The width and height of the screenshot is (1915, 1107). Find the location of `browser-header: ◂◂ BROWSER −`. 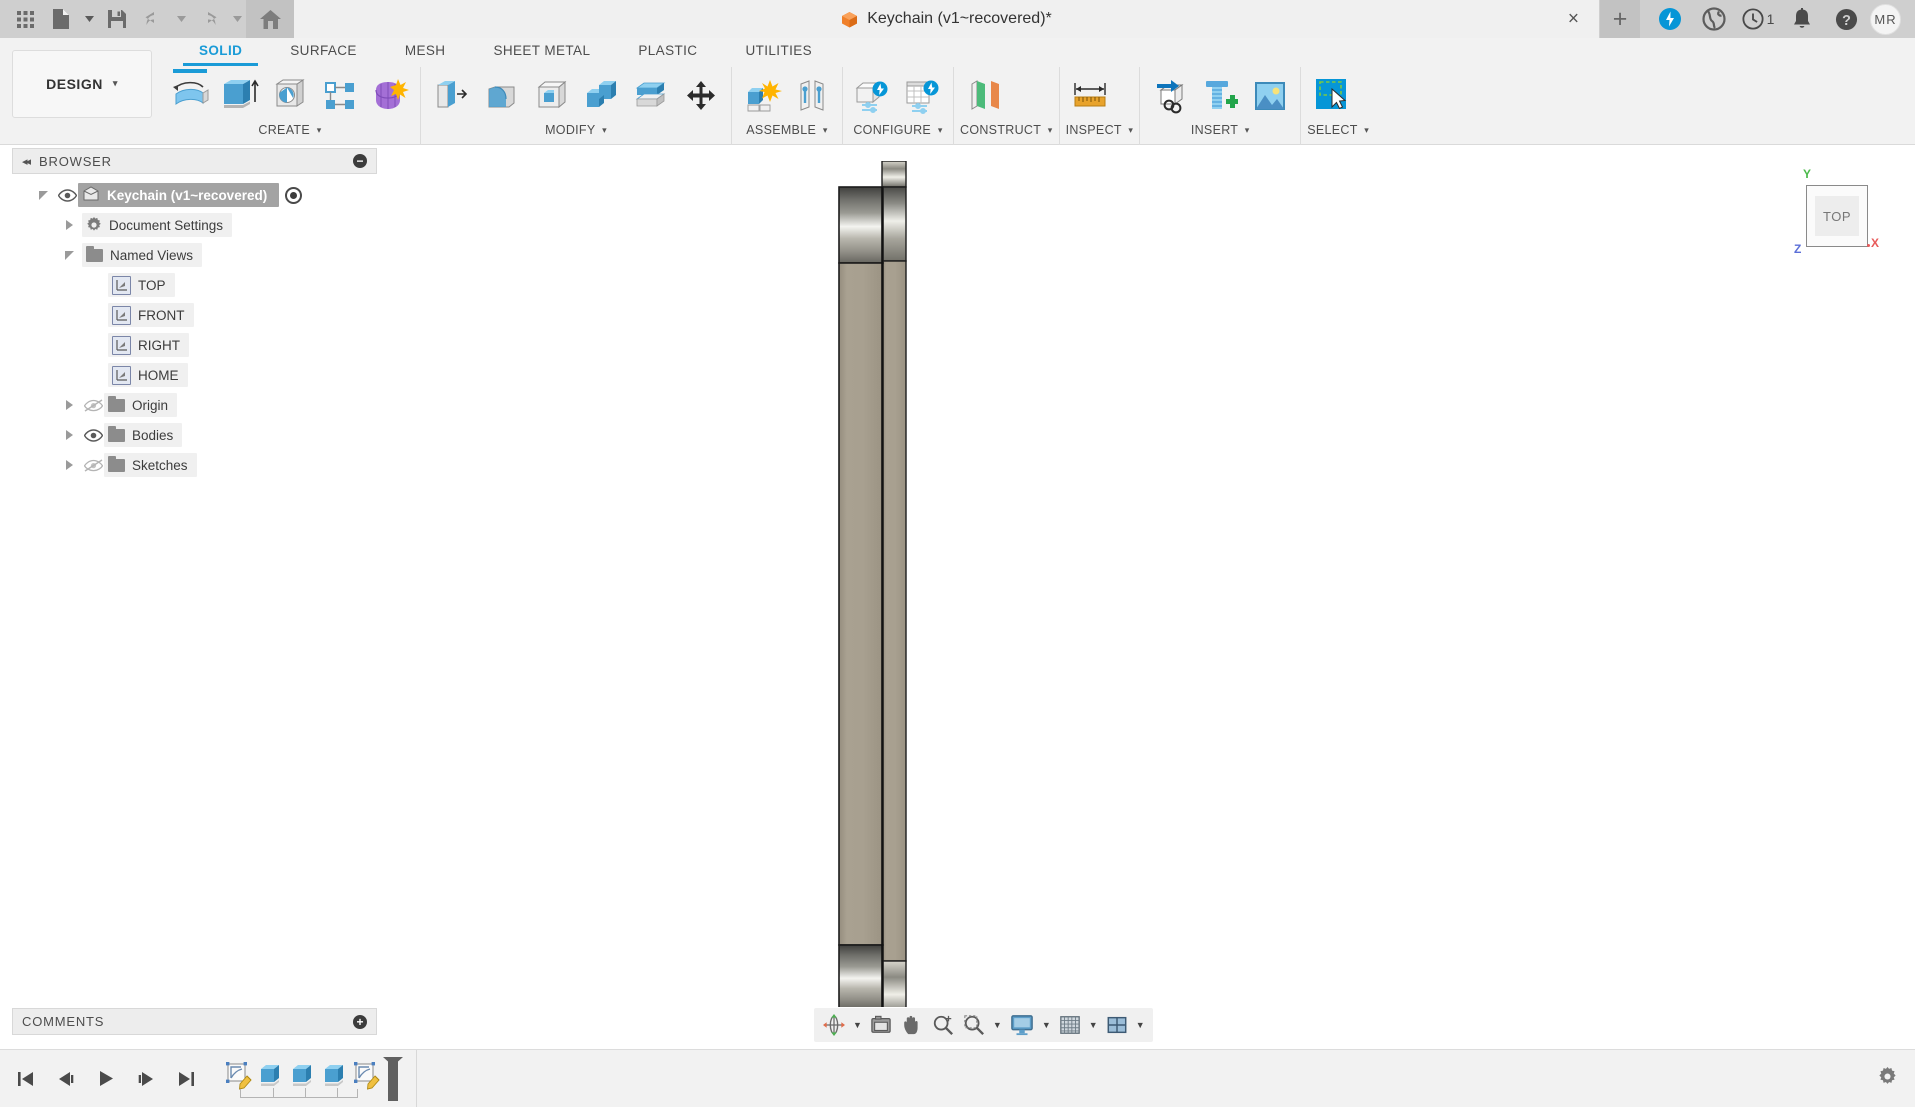

browser-header: ◂◂ BROWSER − is located at coordinates (194, 161).